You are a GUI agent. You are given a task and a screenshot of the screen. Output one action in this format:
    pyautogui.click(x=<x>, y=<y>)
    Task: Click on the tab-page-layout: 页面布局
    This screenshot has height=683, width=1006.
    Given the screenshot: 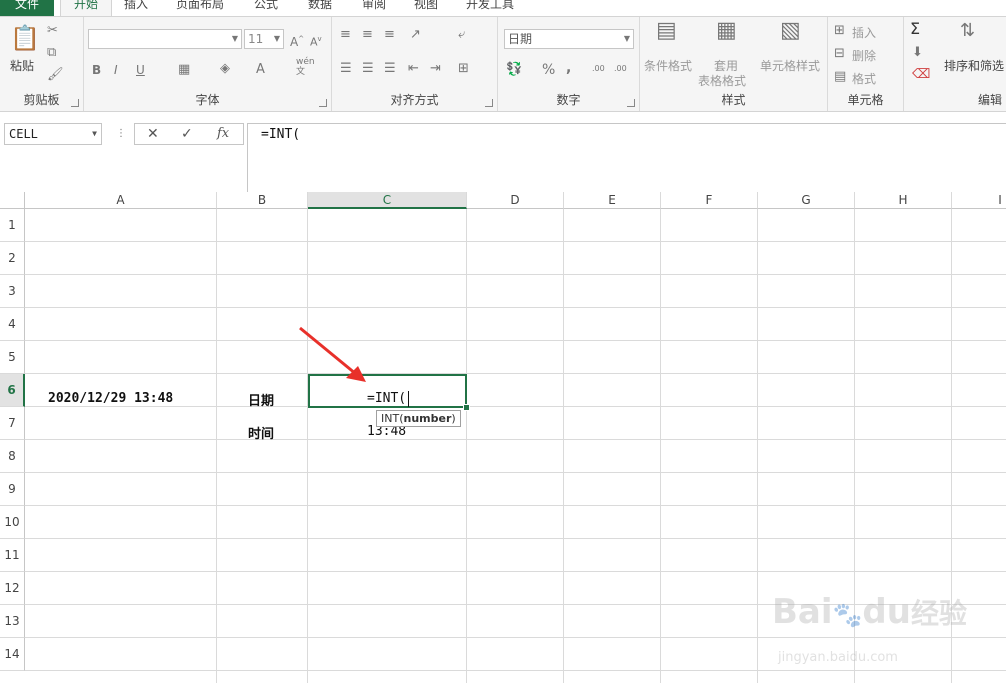 What is the action you would take?
    pyautogui.click(x=200, y=8)
    